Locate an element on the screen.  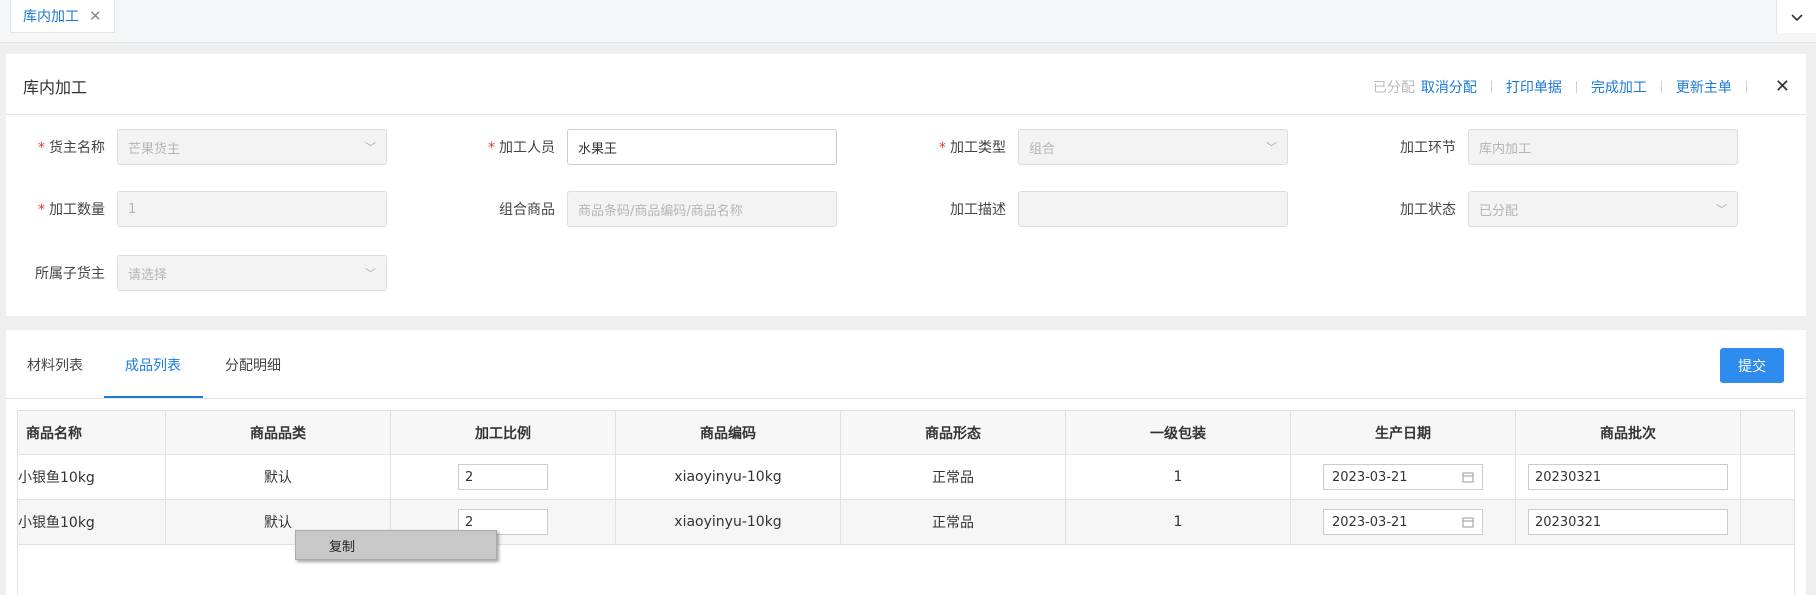
type-label: 加工类型 is located at coordinates (978, 148).